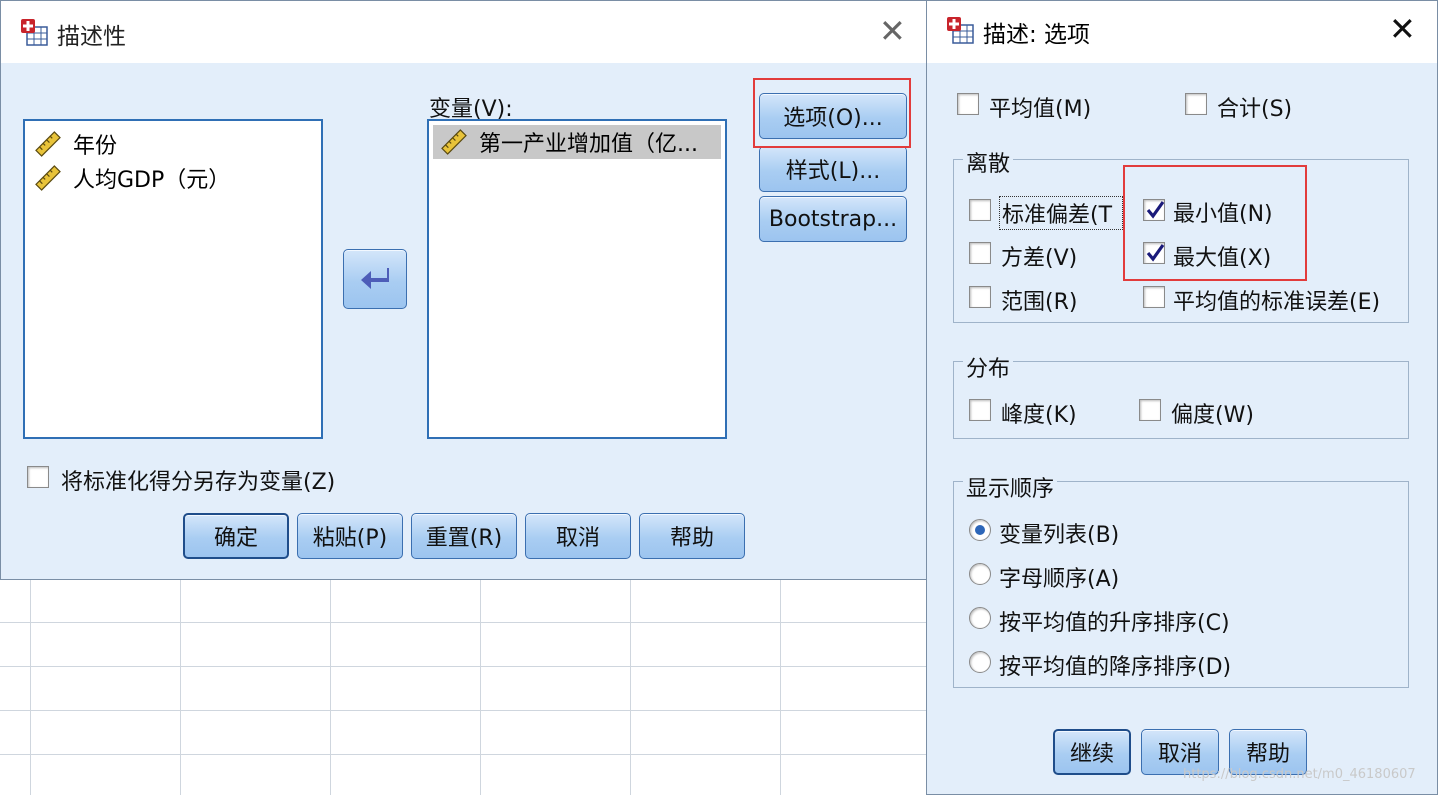  I want to click on ok-button: 确定, so click(236, 536).